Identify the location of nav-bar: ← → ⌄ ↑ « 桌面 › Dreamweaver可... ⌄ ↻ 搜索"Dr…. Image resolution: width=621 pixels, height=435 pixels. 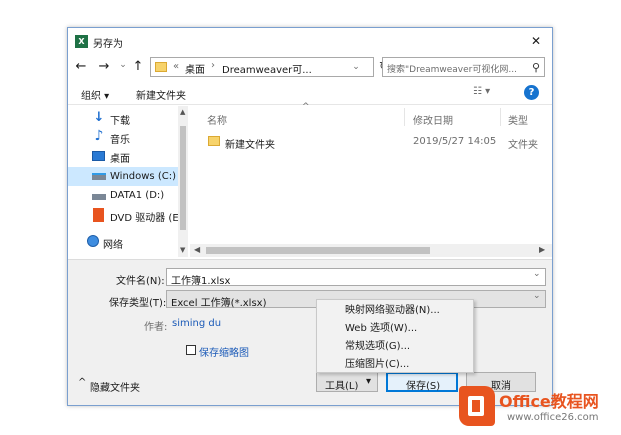
(310, 67).